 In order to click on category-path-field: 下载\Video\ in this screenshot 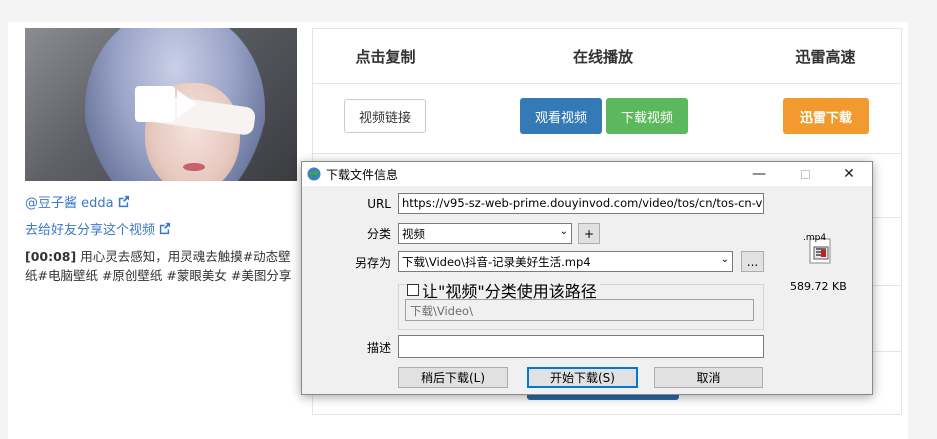, I will do `click(579, 310)`.